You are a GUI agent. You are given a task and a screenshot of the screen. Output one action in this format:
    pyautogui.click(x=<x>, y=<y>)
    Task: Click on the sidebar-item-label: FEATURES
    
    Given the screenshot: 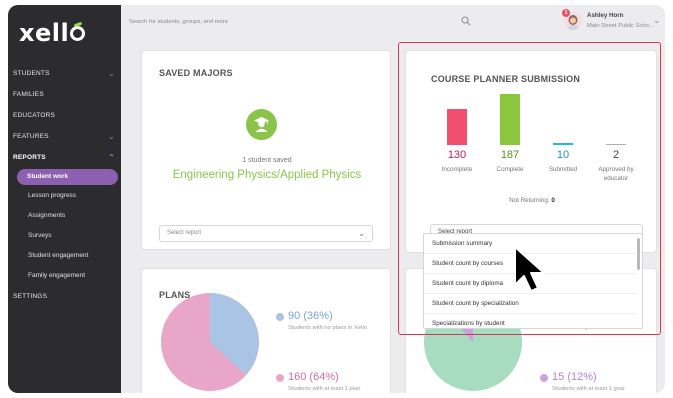 What is the action you would take?
    pyautogui.click(x=31, y=136)
    